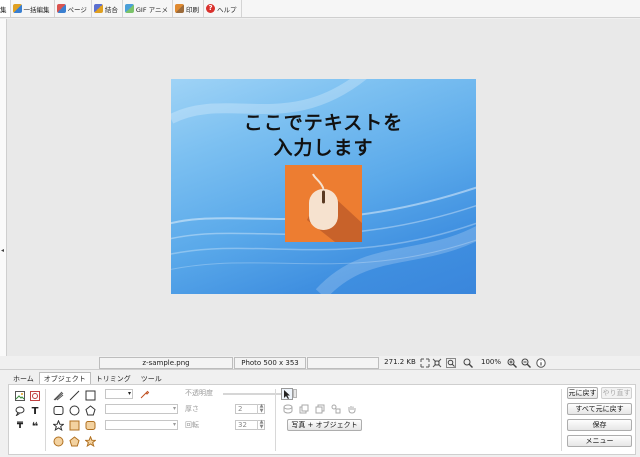 This screenshot has width=640, height=457. What do you see at coordinates (512, 363) in the screenshot?
I see `zoom-in-icon` at bounding box center [512, 363].